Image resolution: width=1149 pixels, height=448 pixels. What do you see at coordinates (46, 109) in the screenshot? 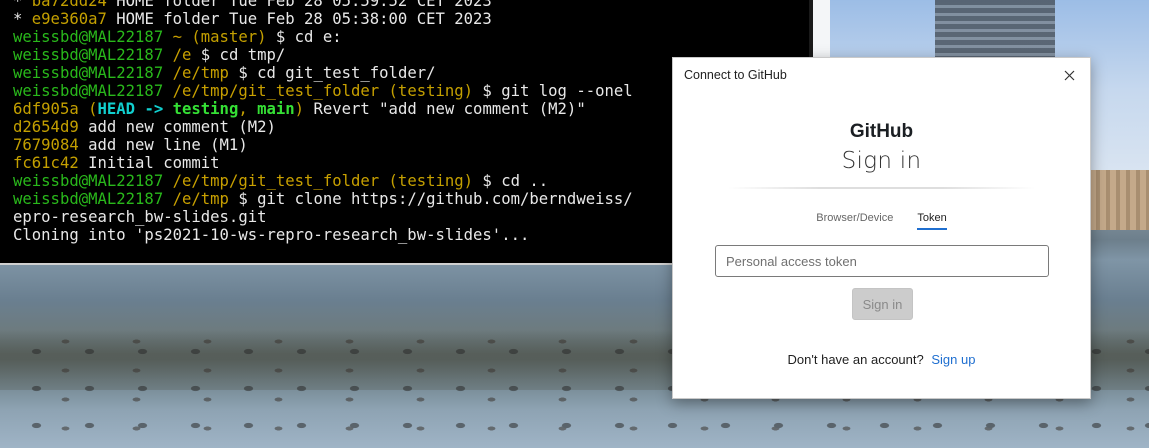
I see `terminal-text-segment: 6df905a` at bounding box center [46, 109].